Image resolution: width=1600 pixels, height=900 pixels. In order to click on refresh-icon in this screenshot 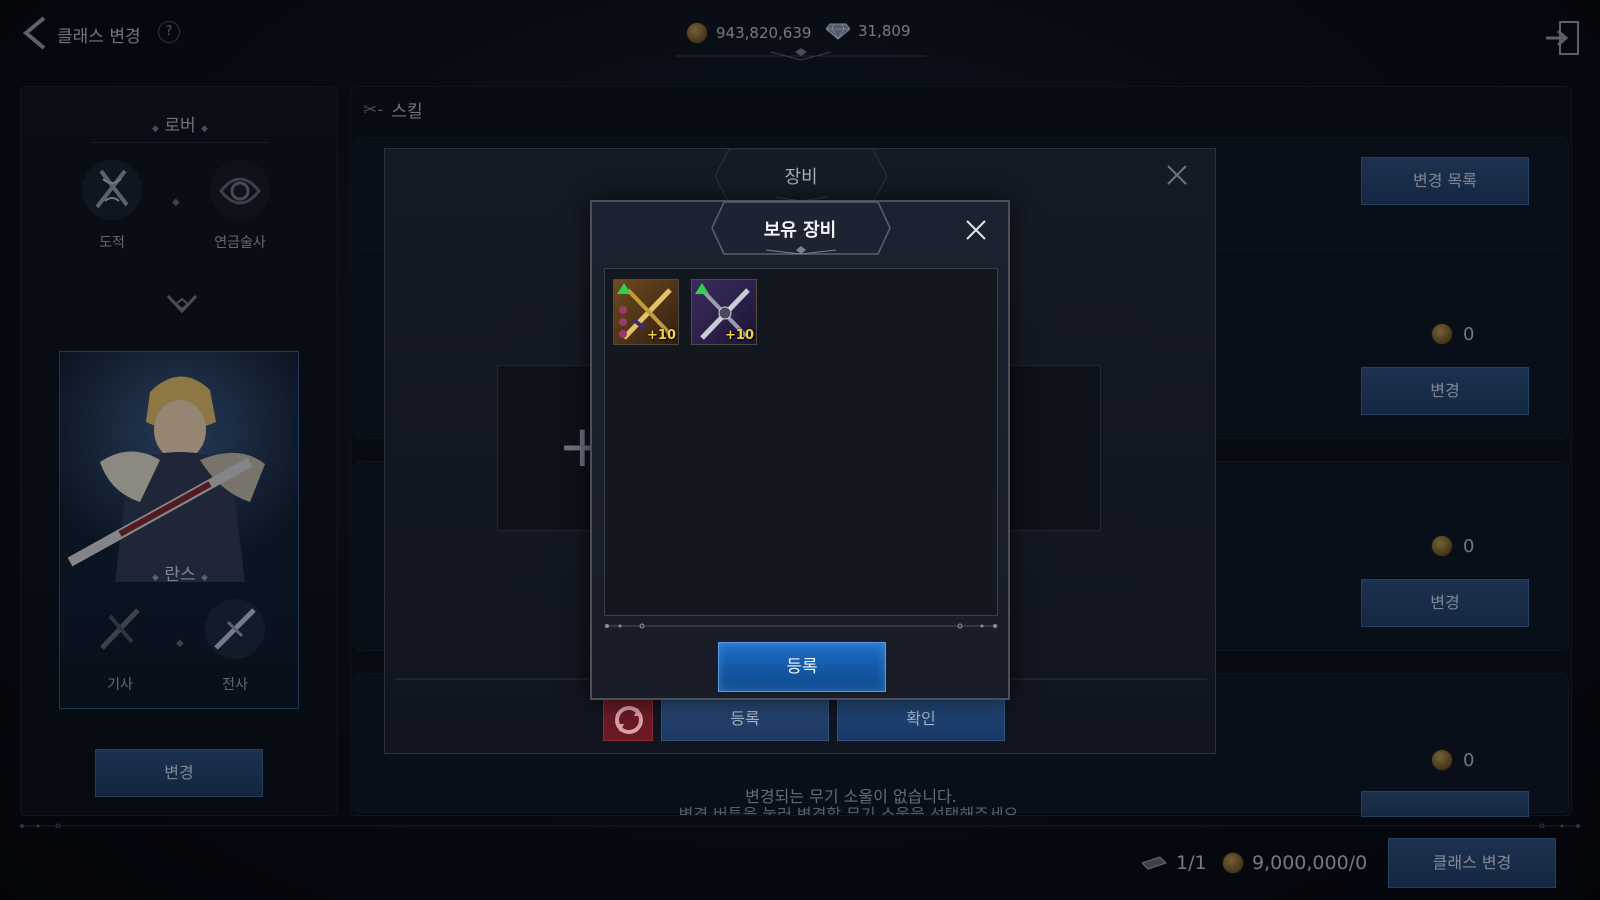, I will do `click(629, 720)`.